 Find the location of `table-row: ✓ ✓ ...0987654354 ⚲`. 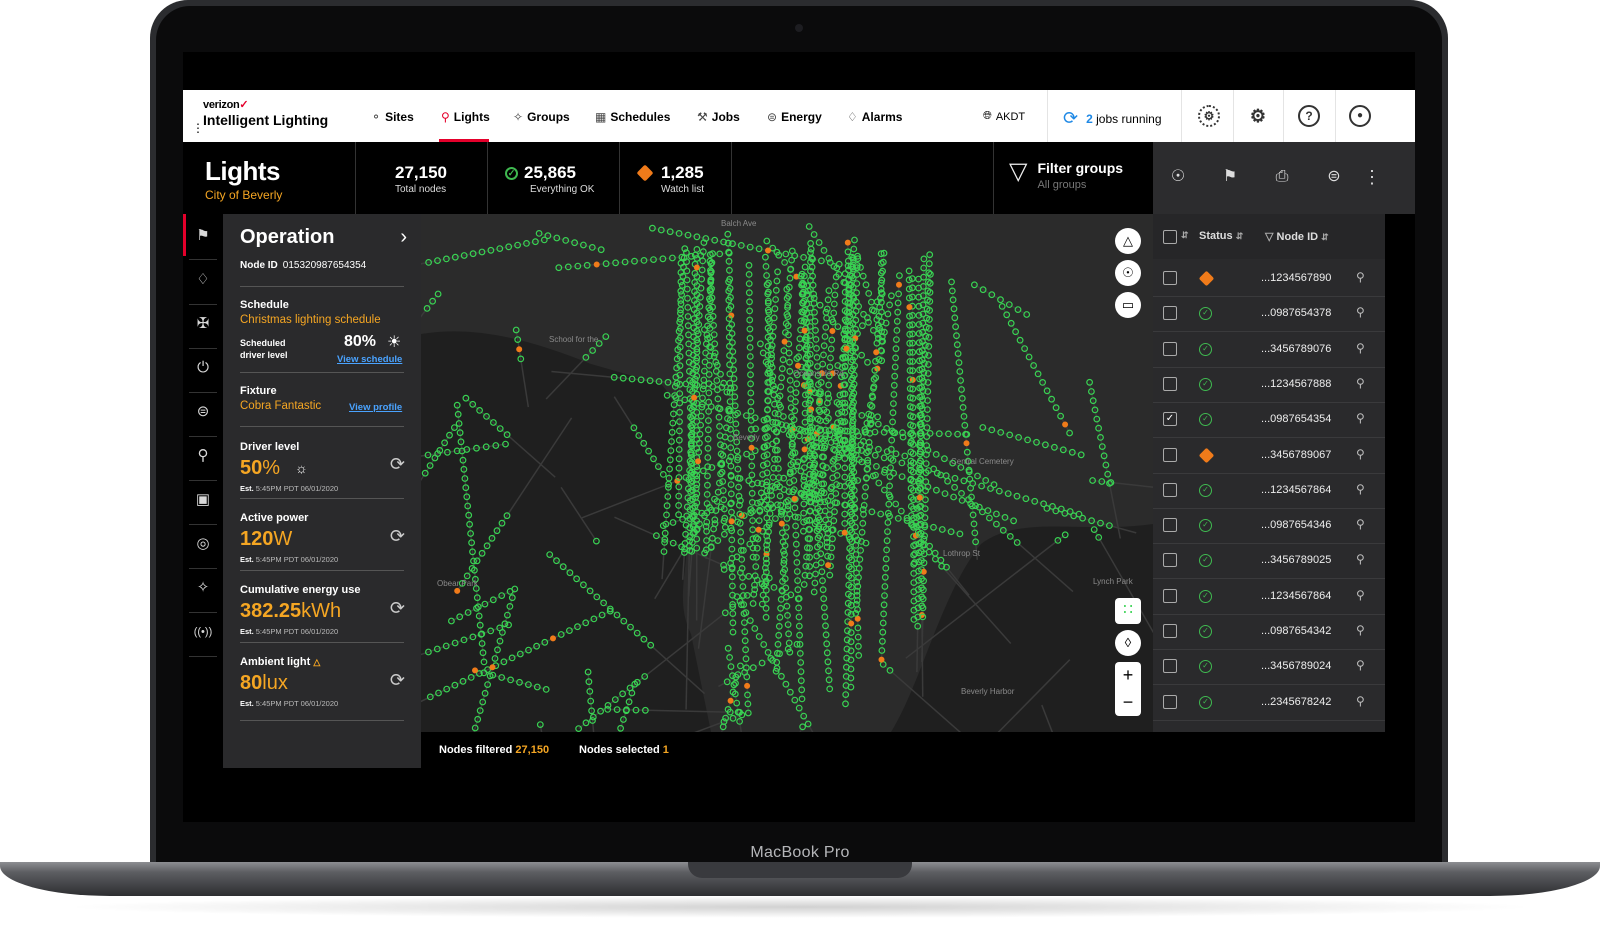

table-row: ✓ ✓ ...0987654354 ⚲ is located at coordinates (1269, 420).